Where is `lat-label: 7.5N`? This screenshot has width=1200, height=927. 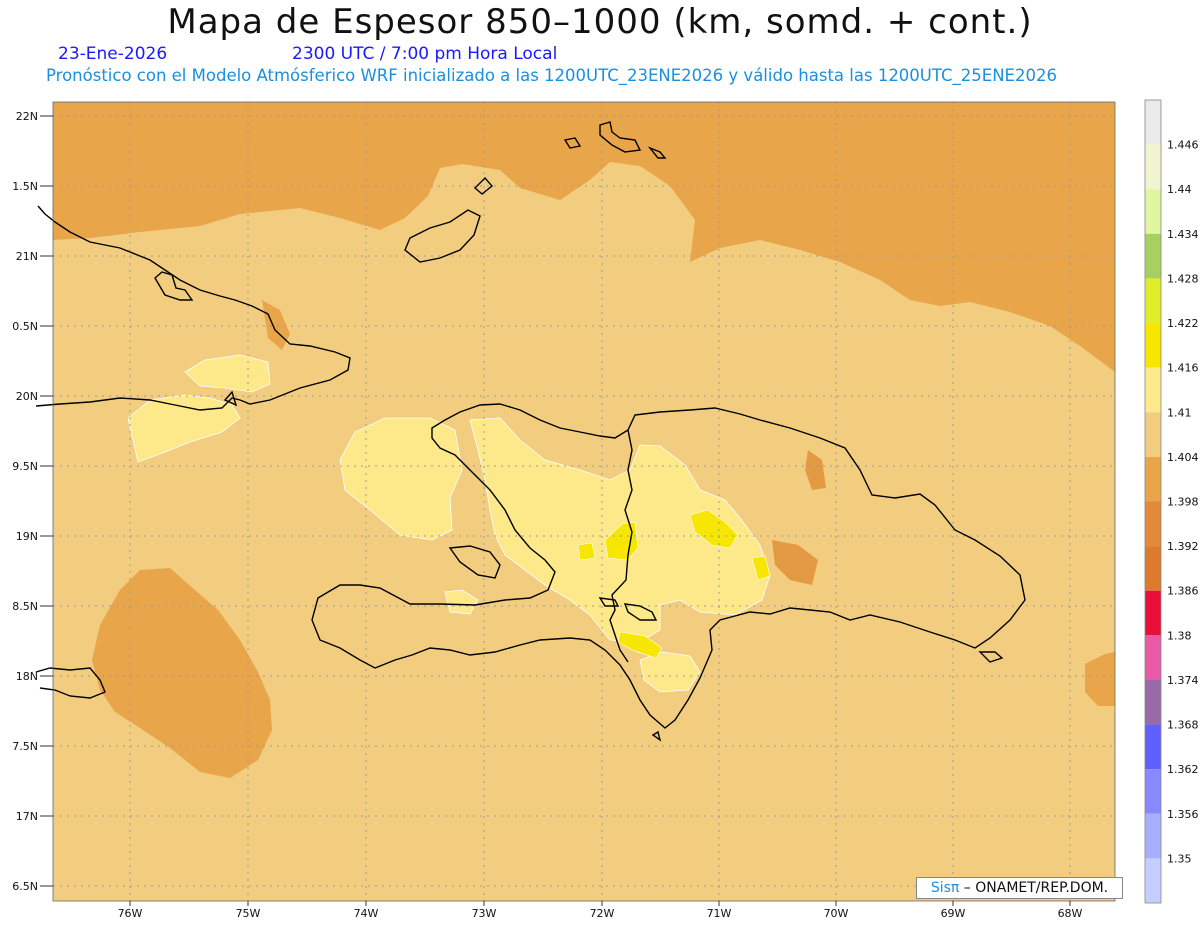
lat-label: 7.5N is located at coordinates (25, 746).